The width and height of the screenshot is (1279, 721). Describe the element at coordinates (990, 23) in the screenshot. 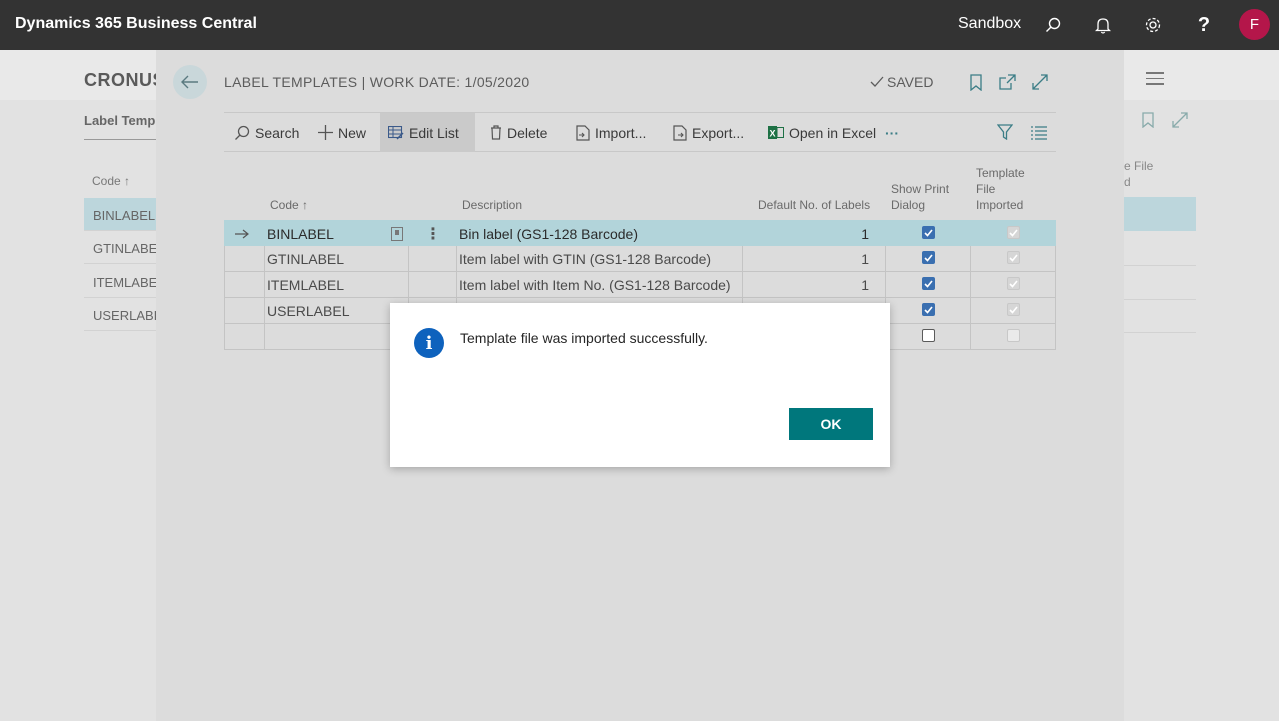

I see `environment-name: Sandbox` at that location.